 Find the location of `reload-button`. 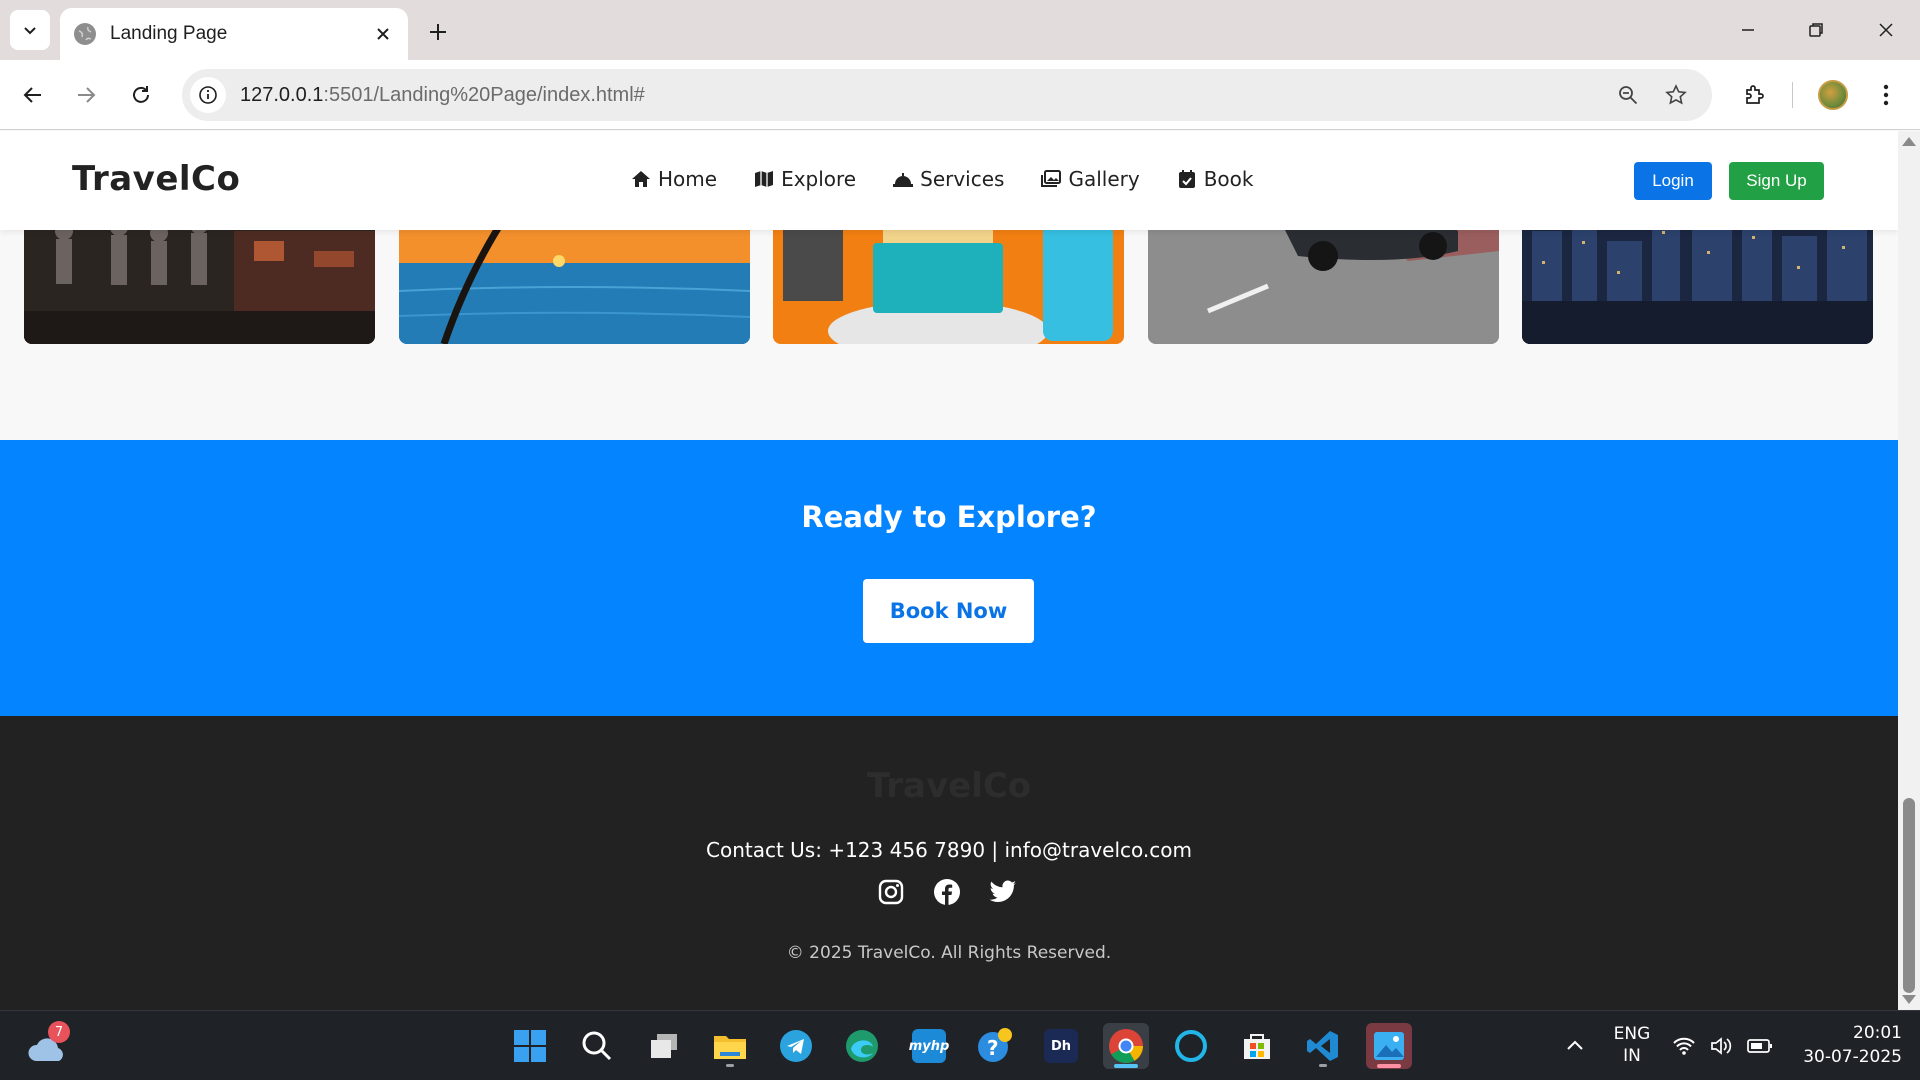

reload-button is located at coordinates (141, 95).